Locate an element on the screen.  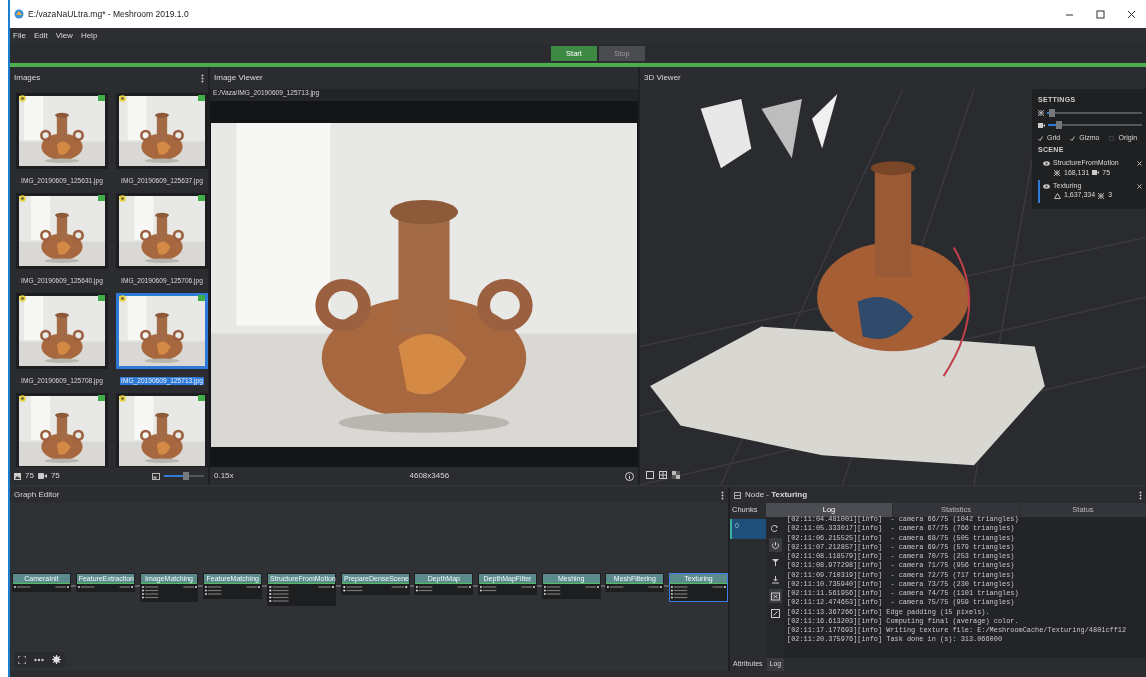
fit-icon is located at coordinates (22, 659).